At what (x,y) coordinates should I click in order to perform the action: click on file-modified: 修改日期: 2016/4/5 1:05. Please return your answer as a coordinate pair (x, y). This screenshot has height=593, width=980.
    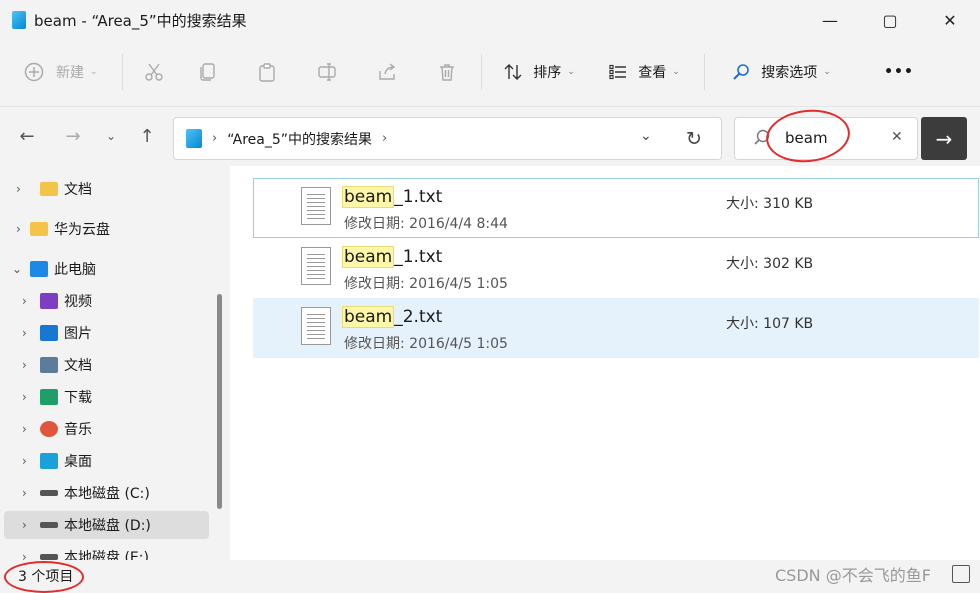
    Looking at the image, I should click on (426, 283).